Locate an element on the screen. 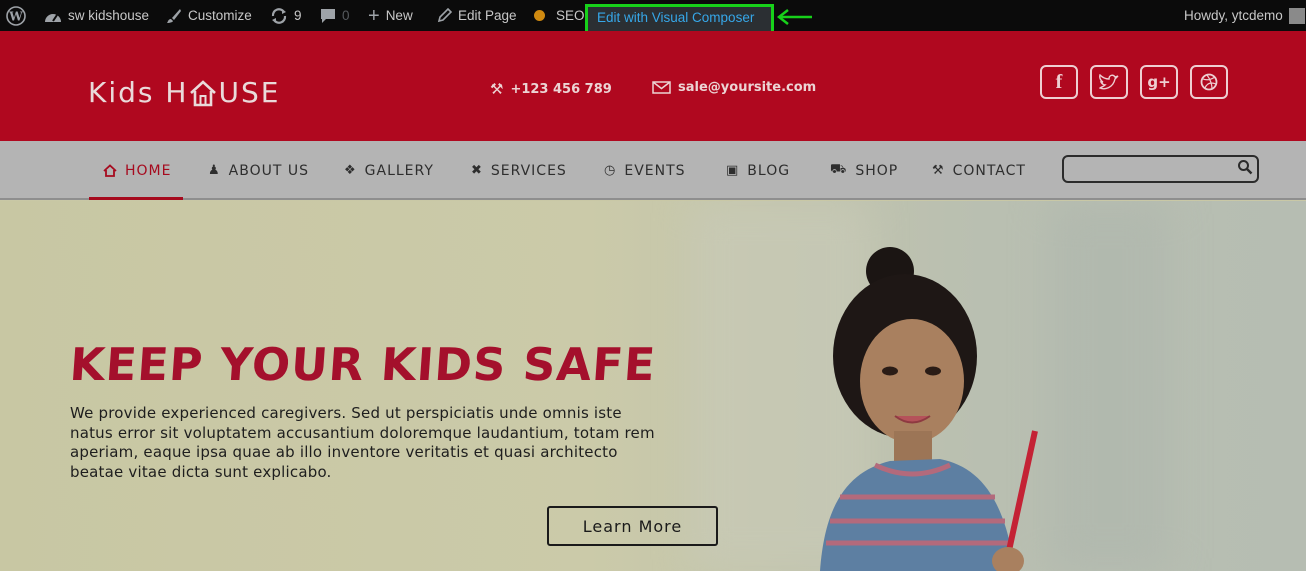 The height and width of the screenshot is (571, 1306). cart-icon: ⛟ is located at coordinates (839, 169).